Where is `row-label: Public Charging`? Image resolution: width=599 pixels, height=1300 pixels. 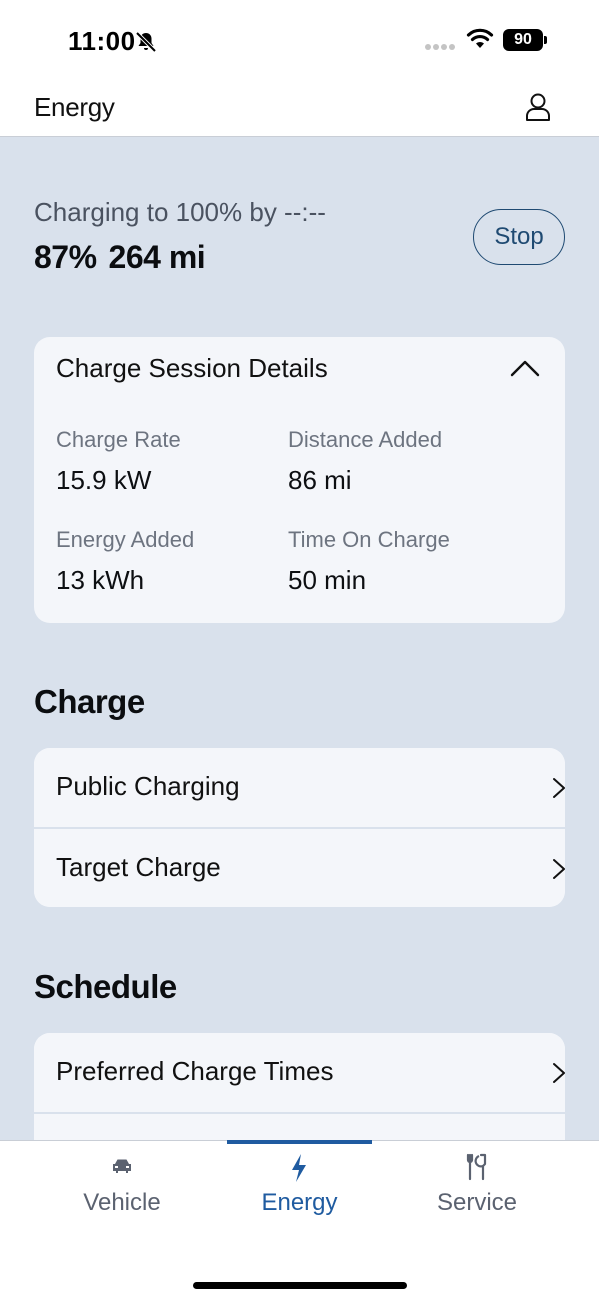
row-label: Public Charging is located at coordinates (148, 786).